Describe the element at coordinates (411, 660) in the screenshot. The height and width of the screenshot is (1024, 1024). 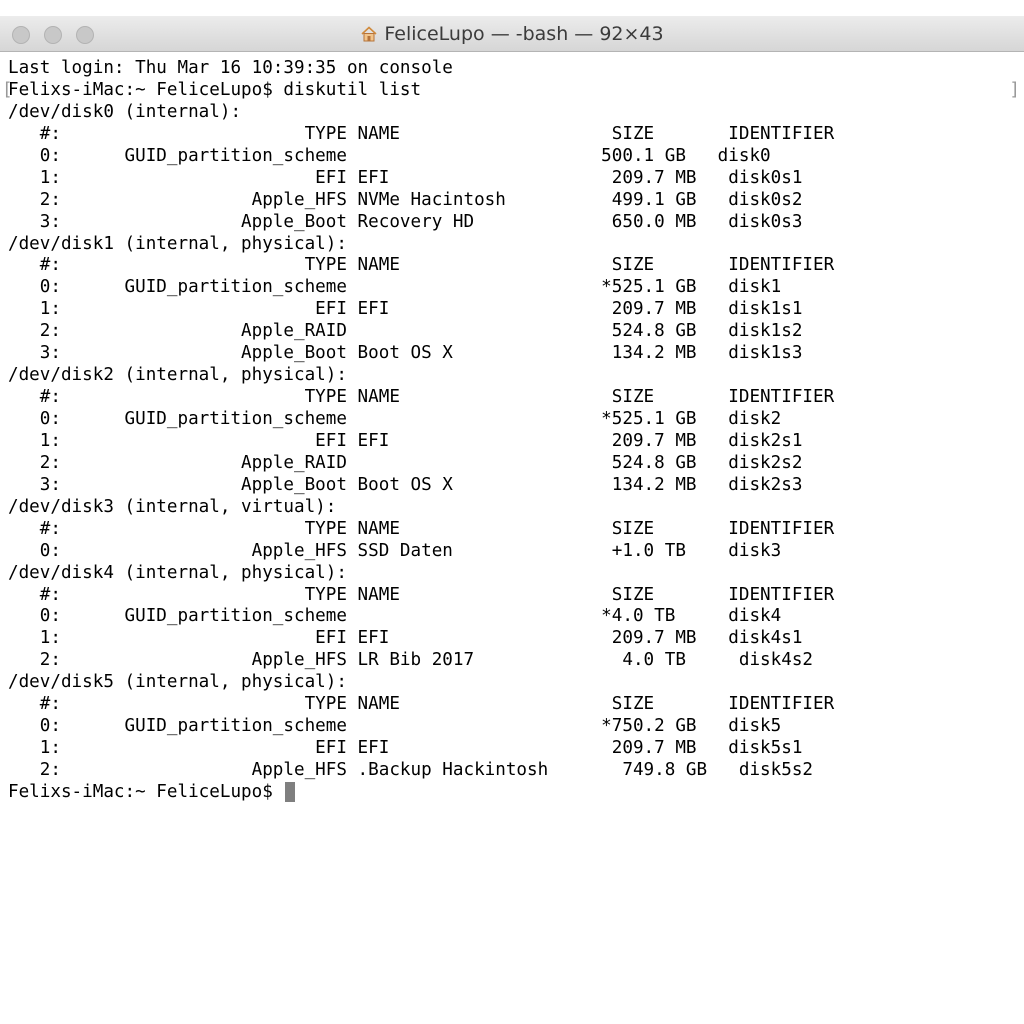
I see `terminal-line: 2: Apple_HFS LR Bib 2017 4.0 TB disk4s2` at that location.